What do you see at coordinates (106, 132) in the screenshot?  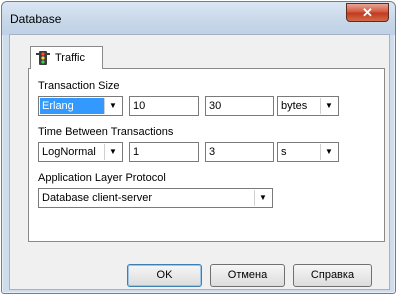 I see `time-between-label: Time Between Transactions` at bounding box center [106, 132].